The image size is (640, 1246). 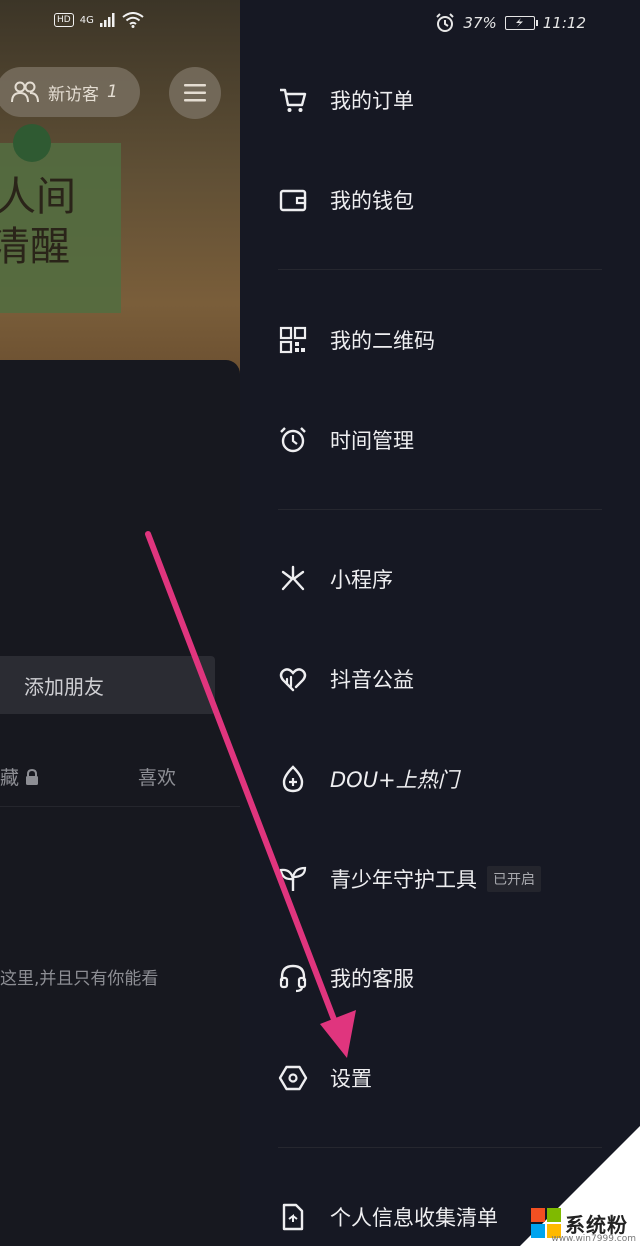 What do you see at coordinates (514, 879) in the screenshot?
I see `status-badge: 已开启` at bounding box center [514, 879].